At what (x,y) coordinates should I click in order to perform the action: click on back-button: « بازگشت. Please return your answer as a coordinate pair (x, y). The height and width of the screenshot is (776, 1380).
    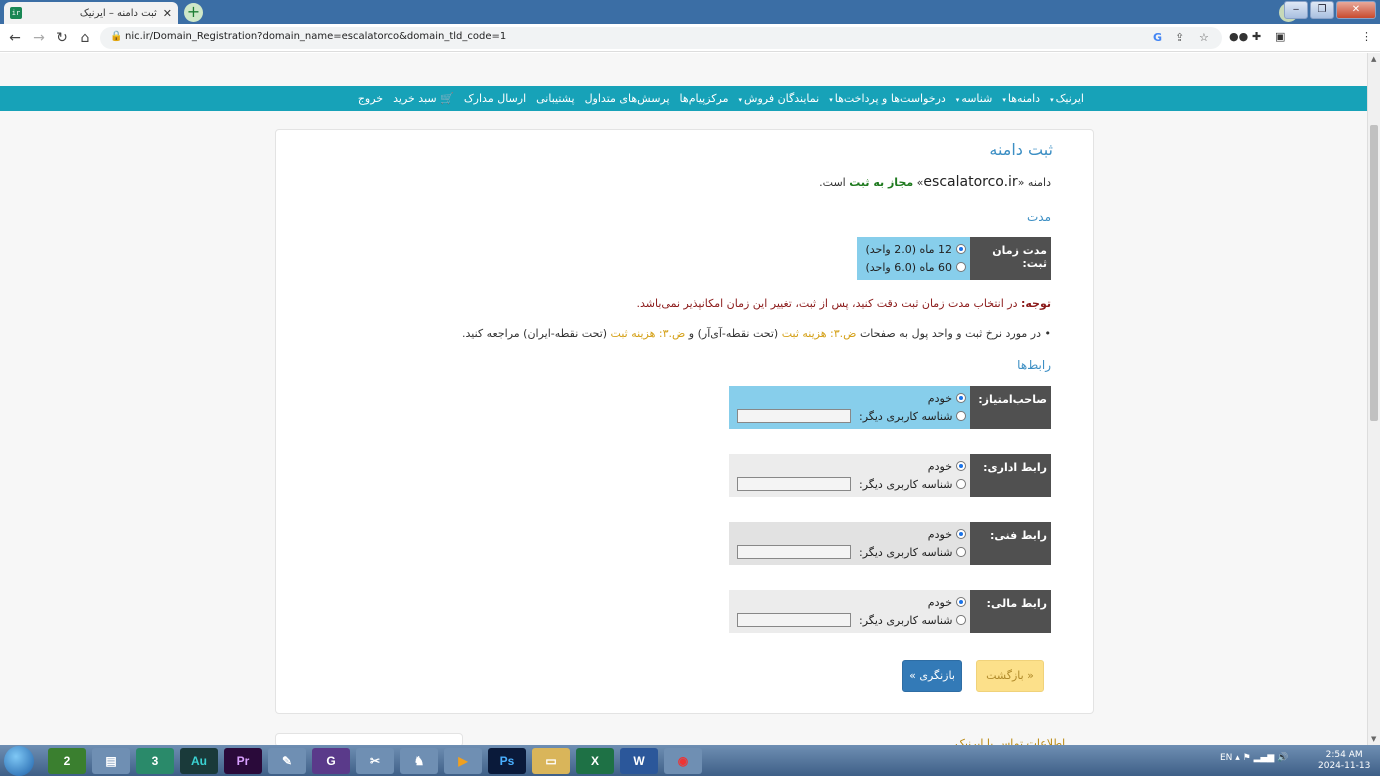
    Looking at the image, I should click on (1010, 676).